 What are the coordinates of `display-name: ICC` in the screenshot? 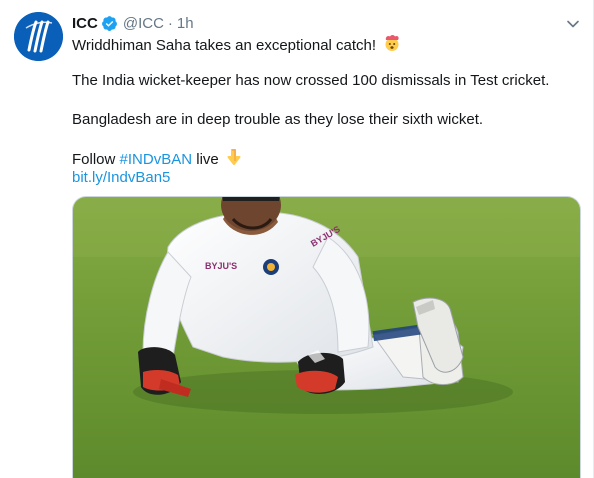 It's located at (85, 23).